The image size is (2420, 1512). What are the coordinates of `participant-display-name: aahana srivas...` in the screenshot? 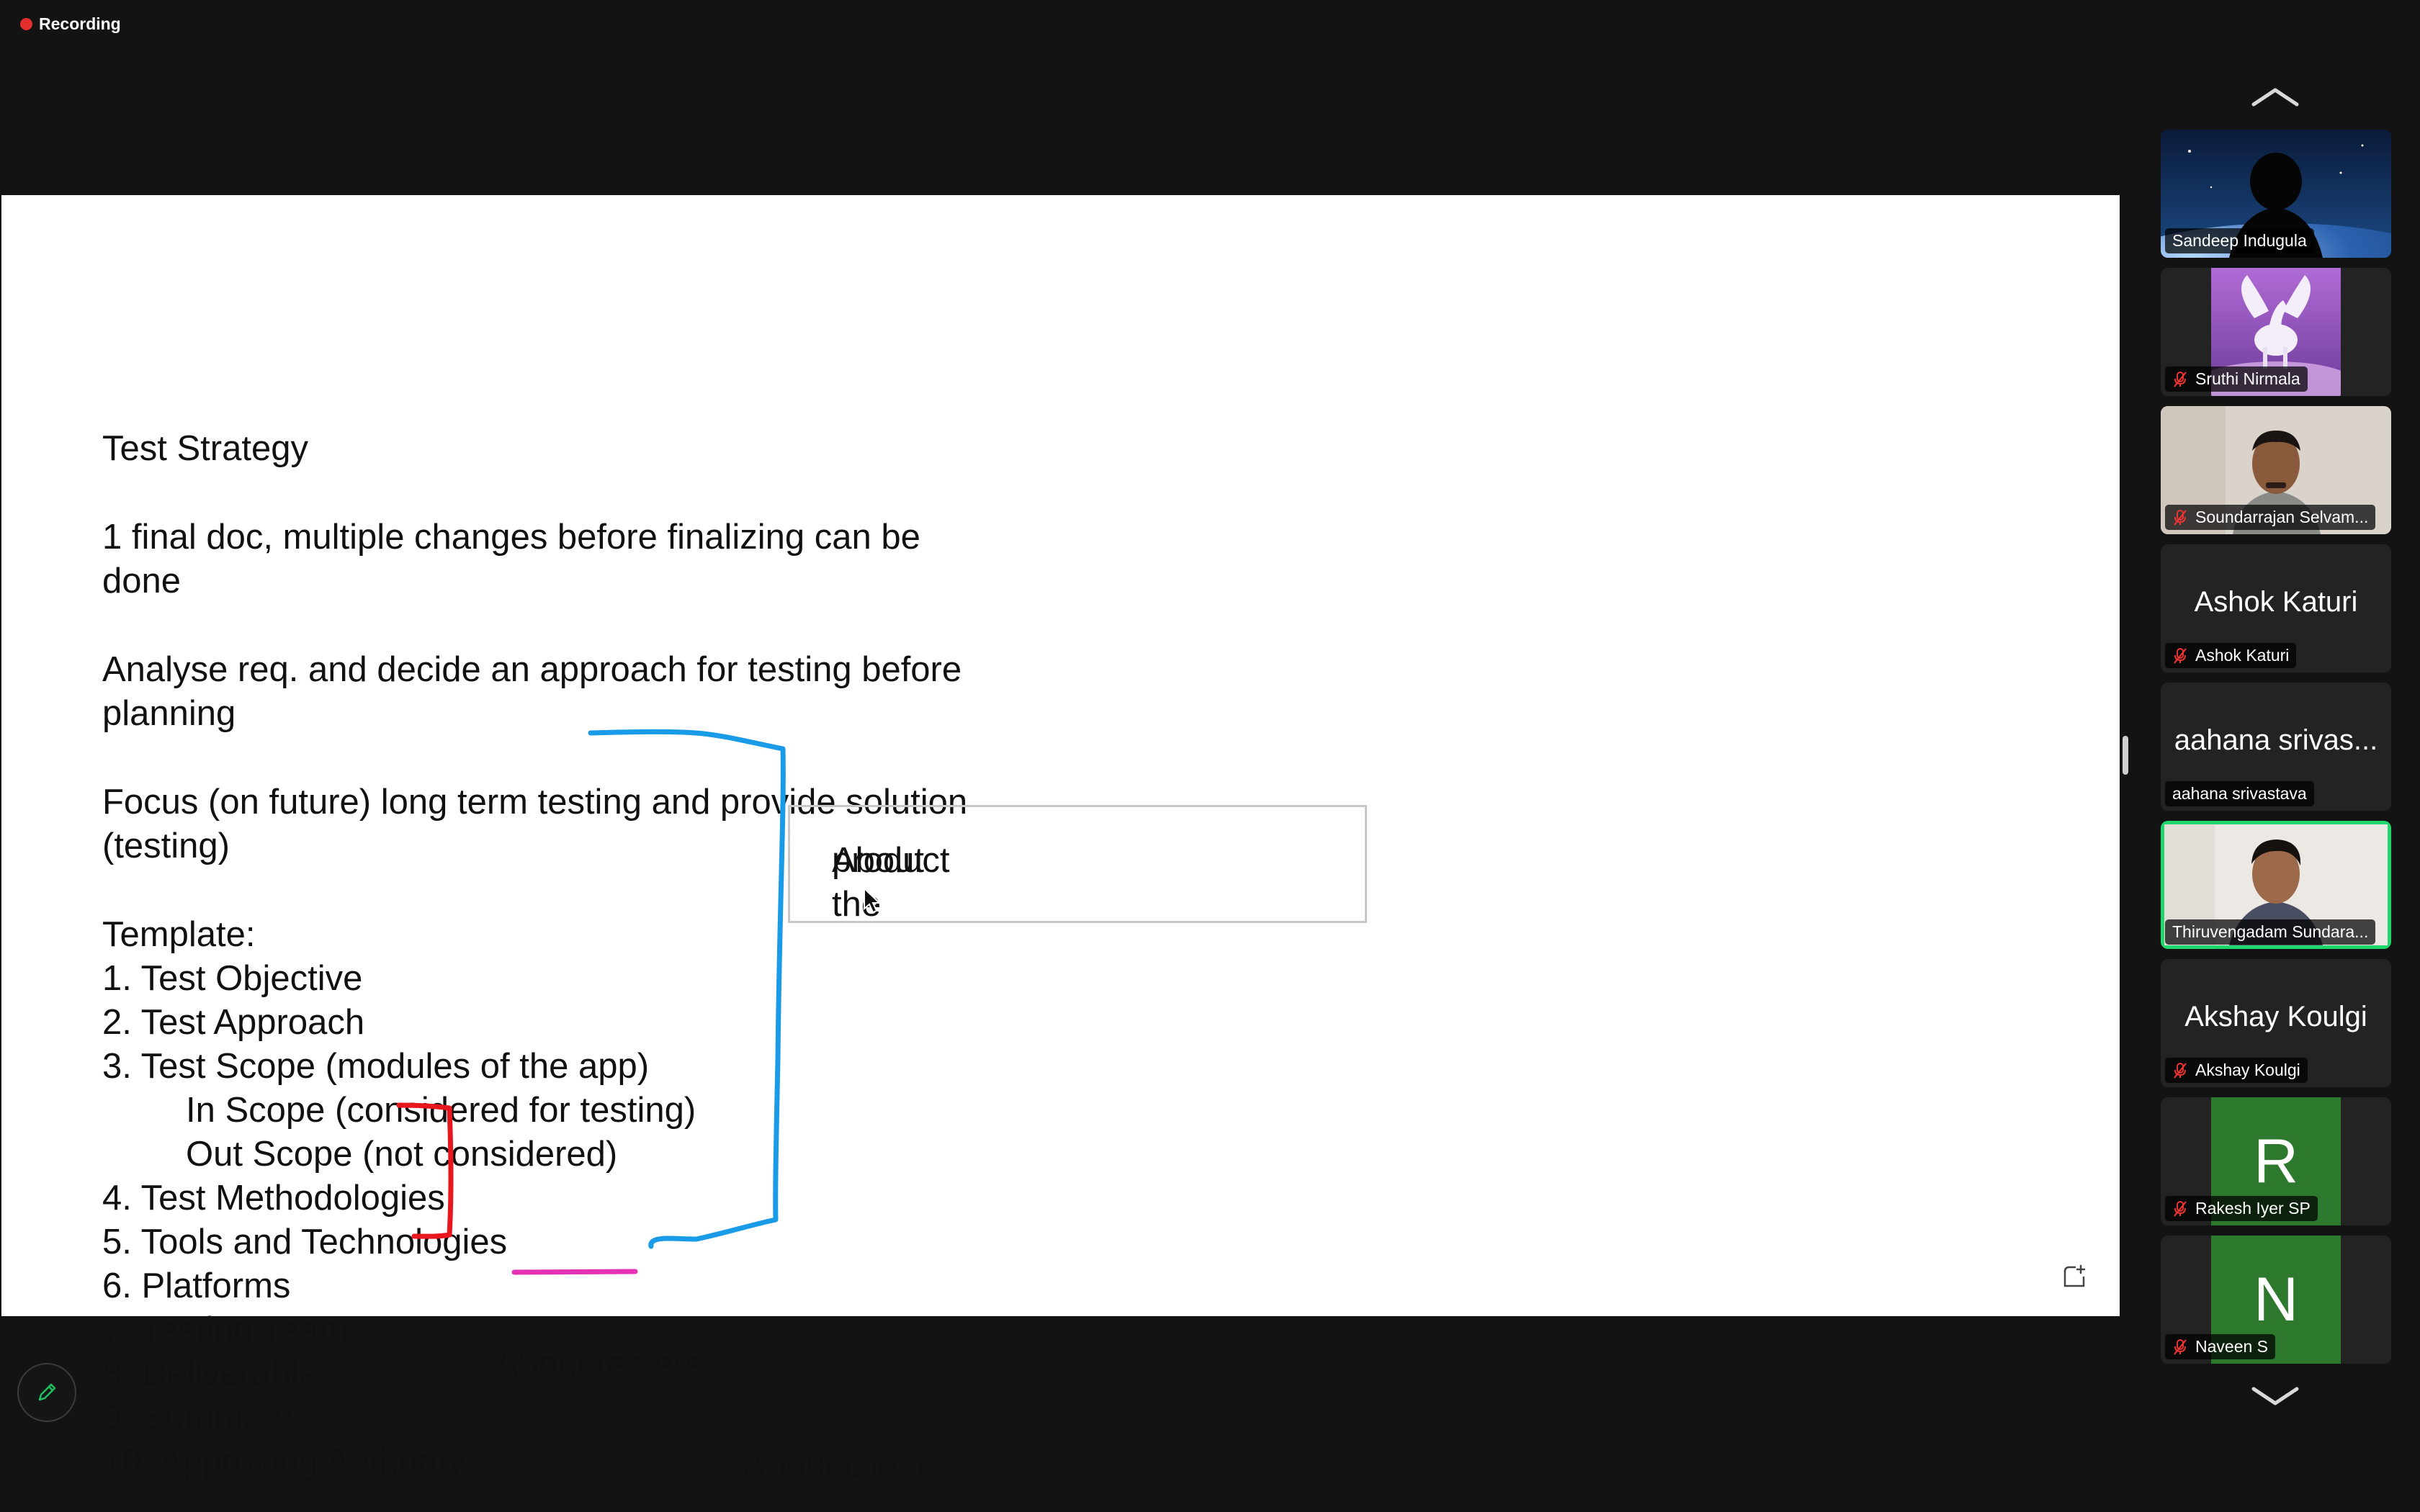 It's located at (2276, 740).